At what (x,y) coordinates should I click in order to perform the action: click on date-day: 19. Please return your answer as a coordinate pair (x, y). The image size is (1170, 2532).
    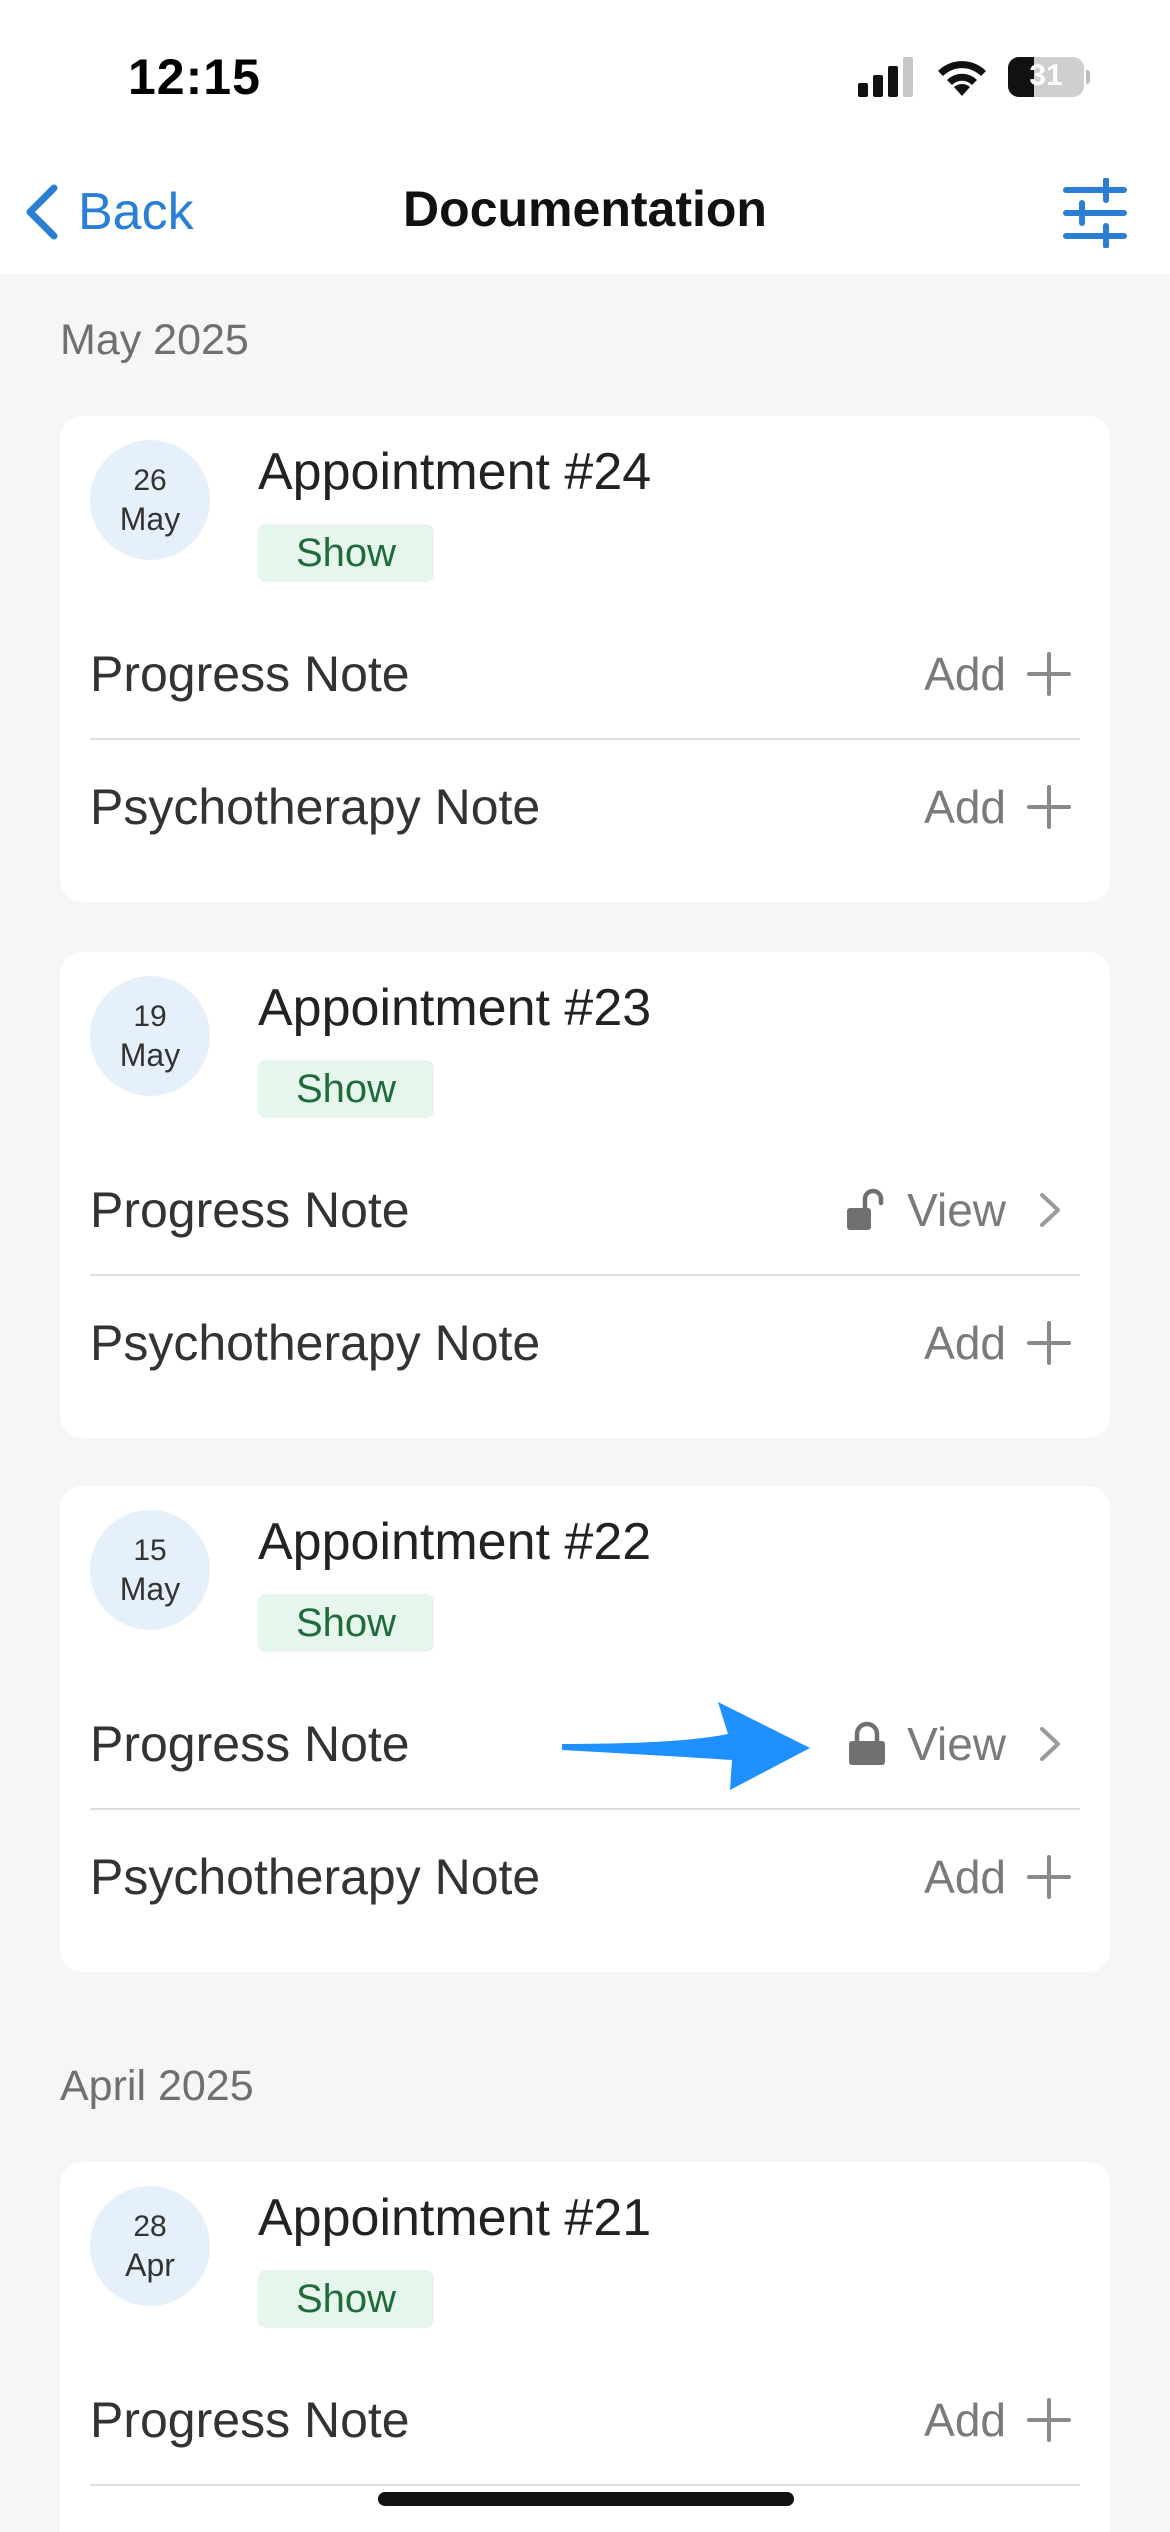
    Looking at the image, I should click on (150, 1016).